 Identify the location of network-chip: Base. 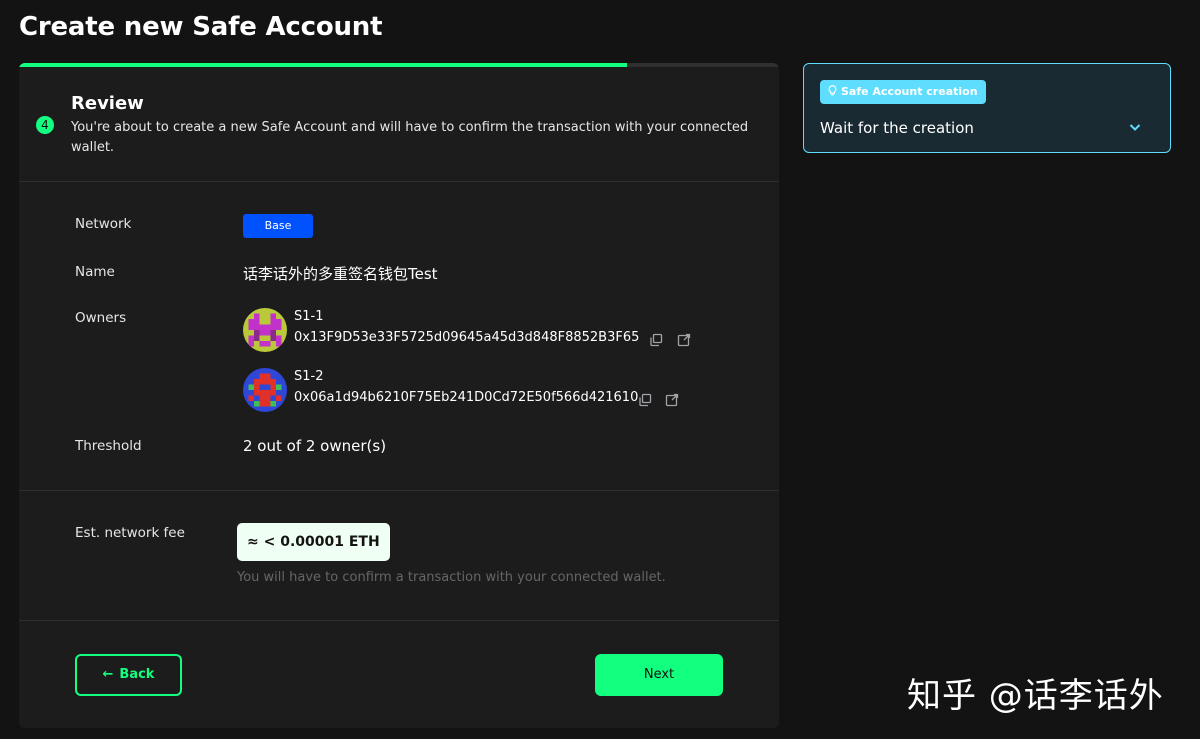
(278, 226).